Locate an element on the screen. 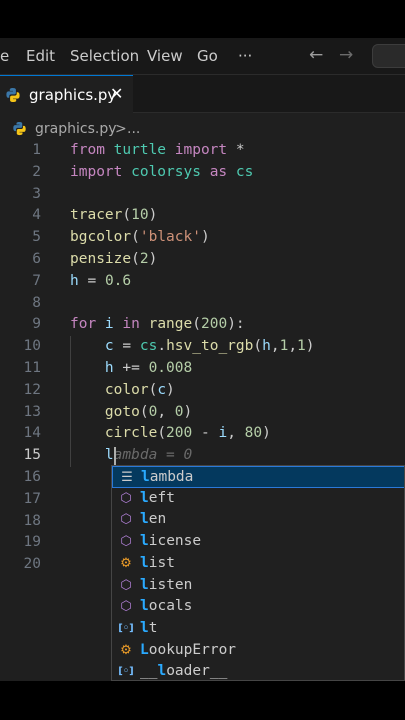  code-token: circle is located at coordinates (131, 433).